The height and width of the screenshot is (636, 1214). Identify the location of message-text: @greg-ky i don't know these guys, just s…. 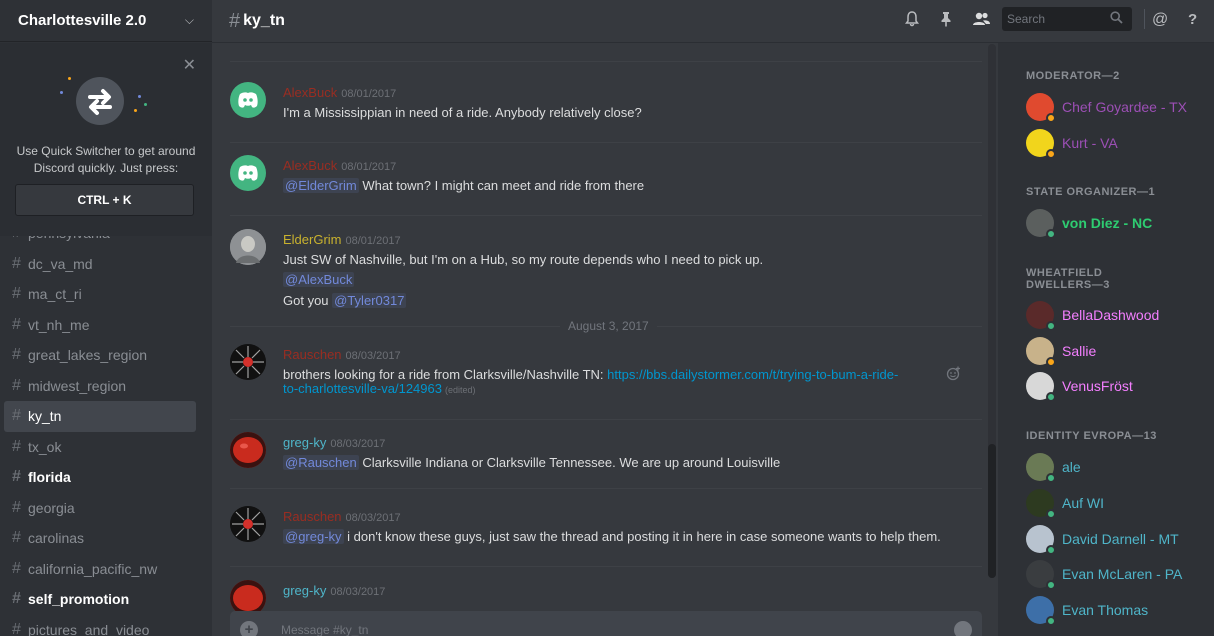
(612, 536).